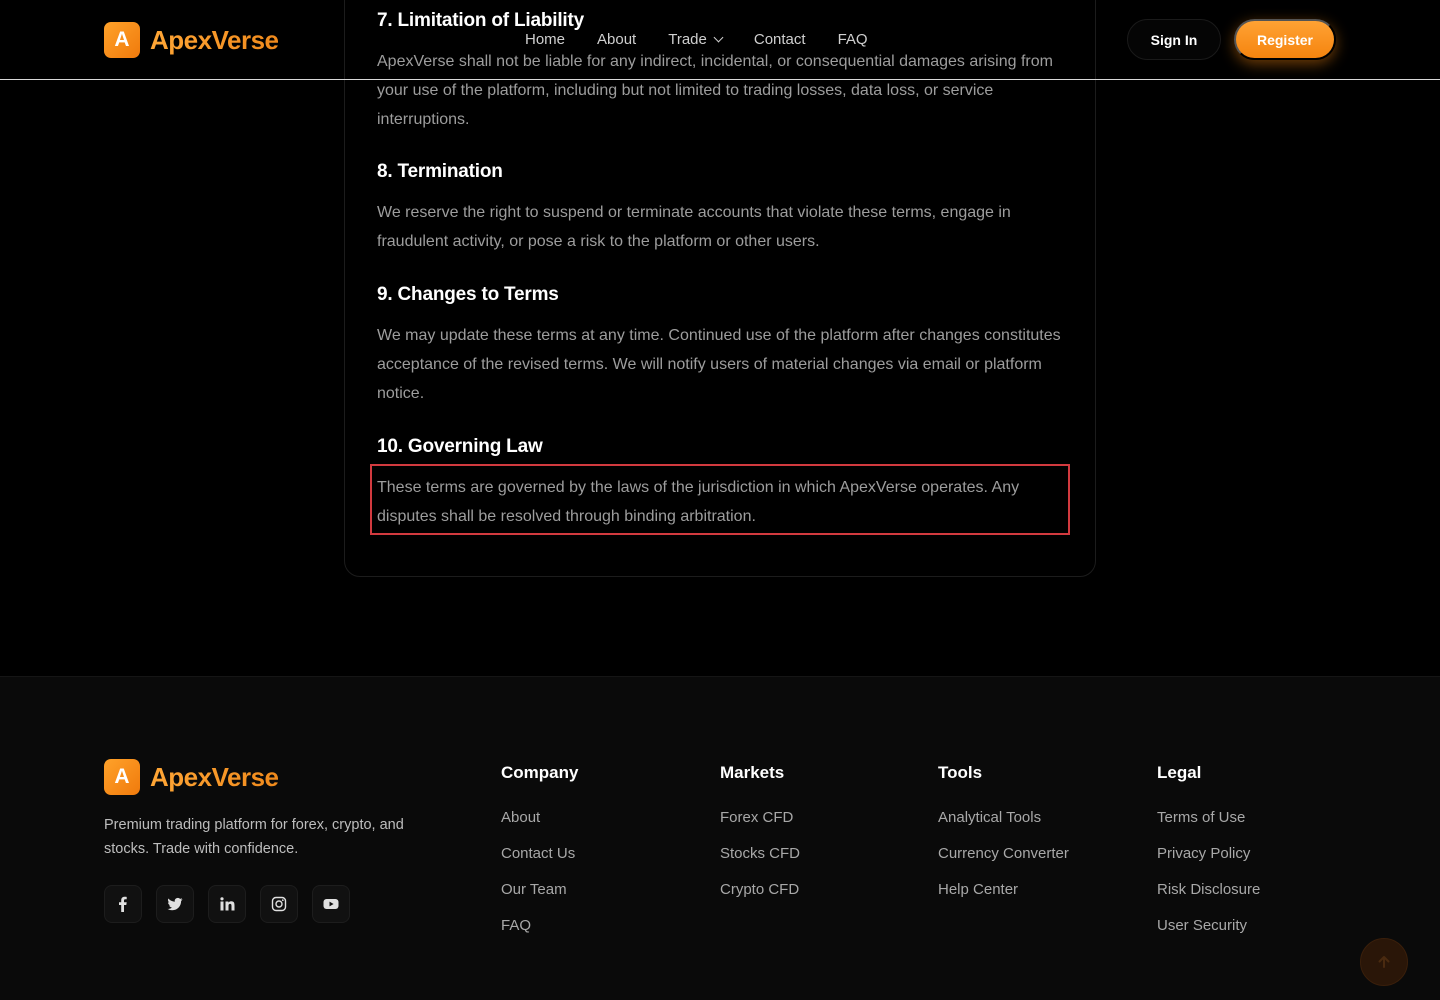 The width and height of the screenshot is (1440, 1000). What do you see at coordinates (1174, 39) in the screenshot?
I see `sign-in-button: Sign In` at bounding box center [1174, 39].